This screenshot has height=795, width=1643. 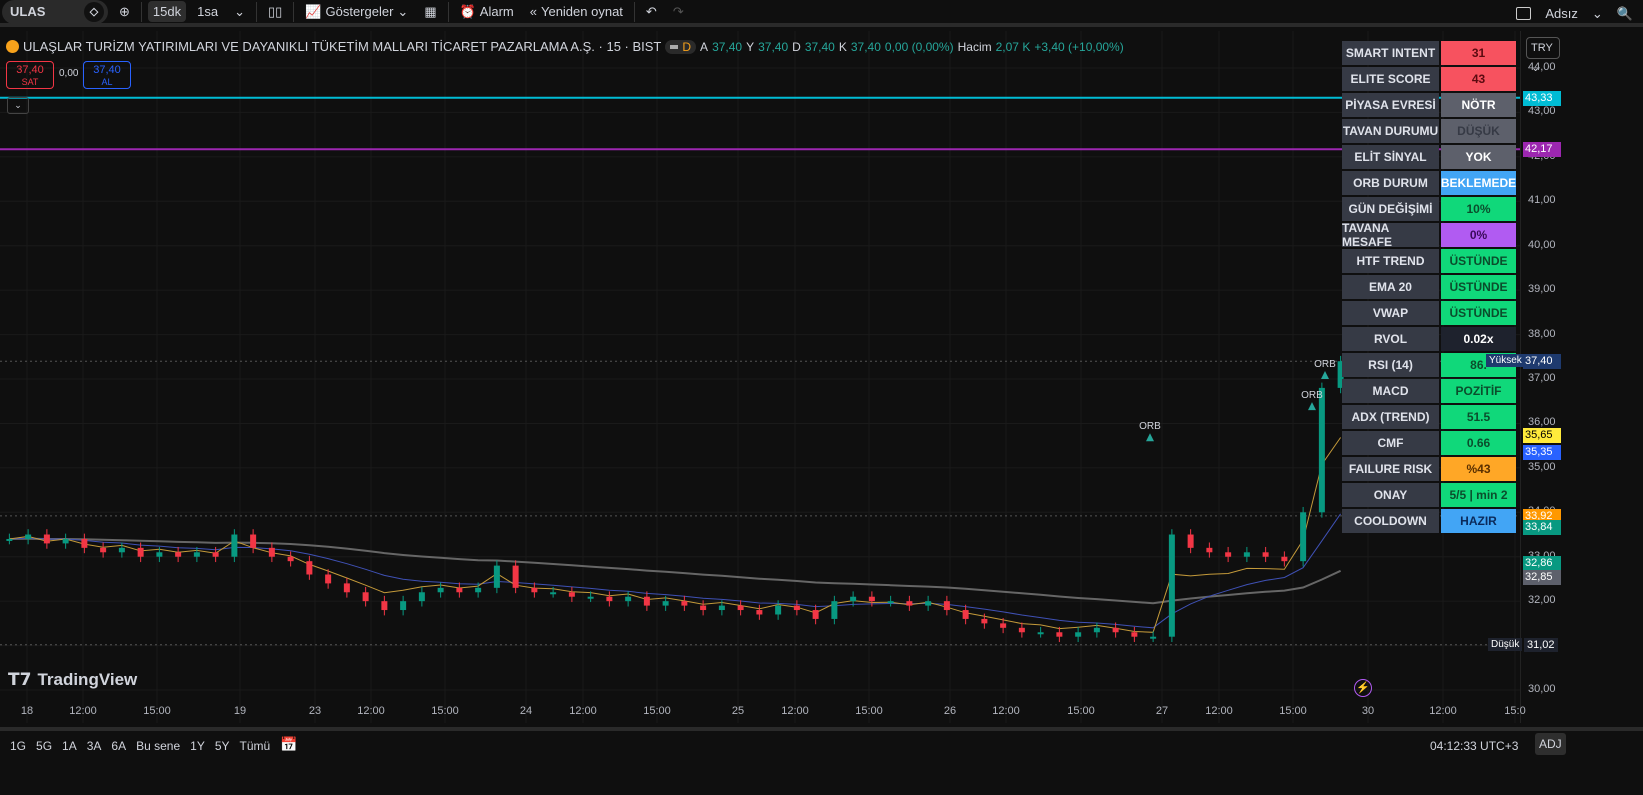 I want to click on table-key: EMA 20, so click(x=1390, y=287).